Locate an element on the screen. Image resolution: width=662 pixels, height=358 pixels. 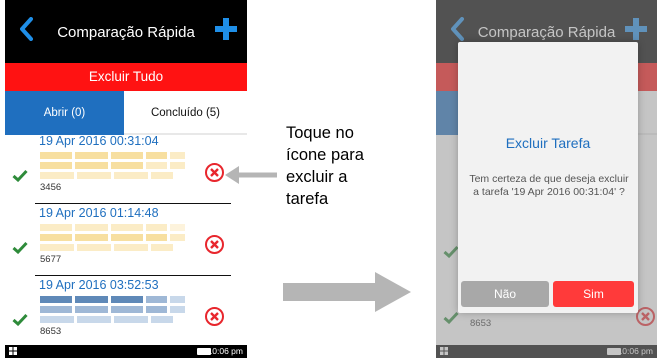
page-title: Comparação Rápida is located at coordinates (126, 32).